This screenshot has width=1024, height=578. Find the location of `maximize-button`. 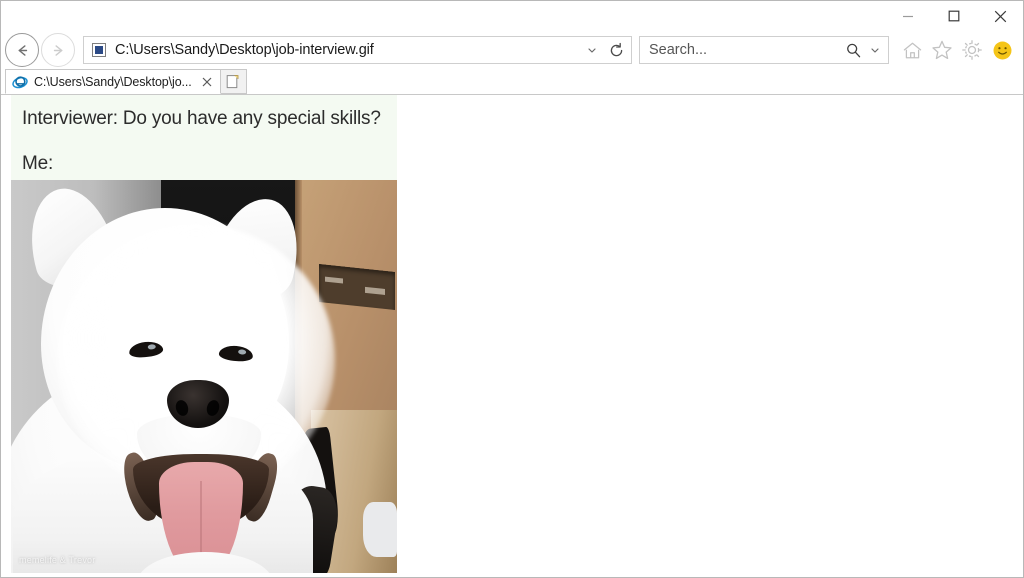

maximize-button is located at coordinates (954, 16).